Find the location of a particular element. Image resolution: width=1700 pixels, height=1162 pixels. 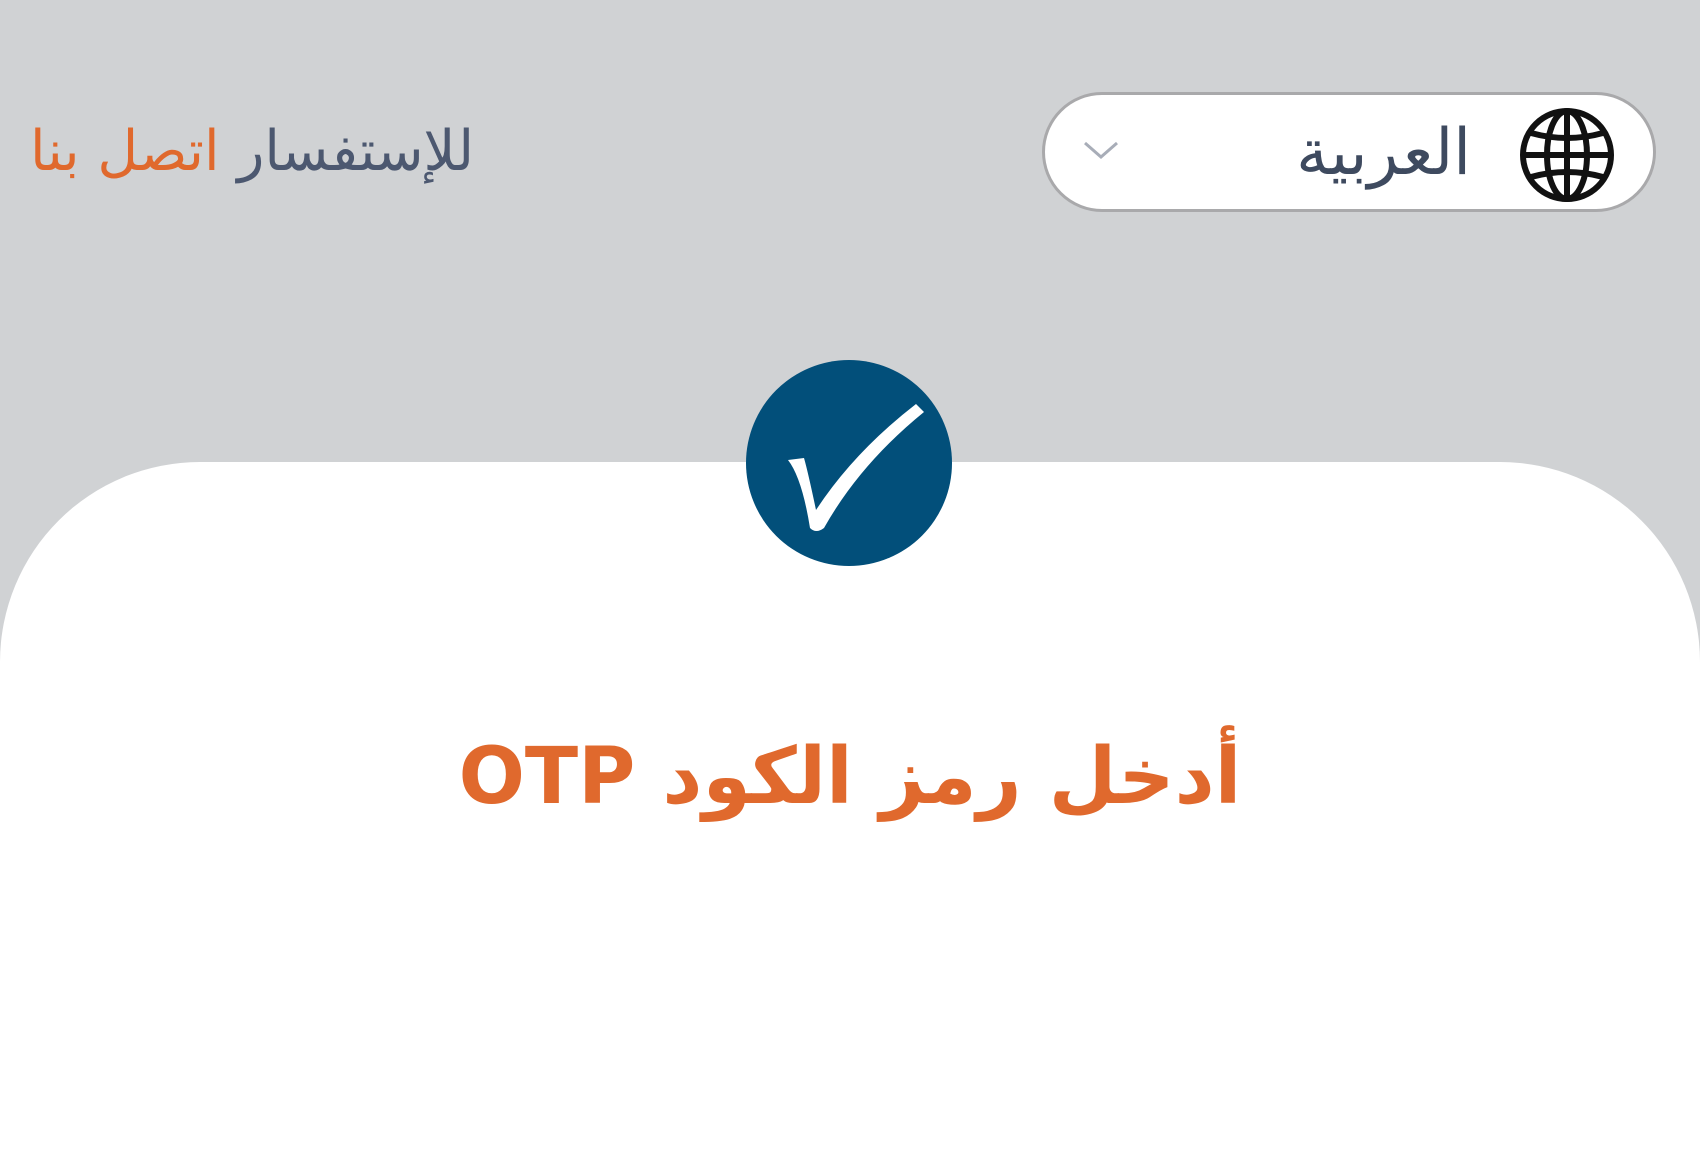

language-select: العربية is located at coordinates (1349, 152).